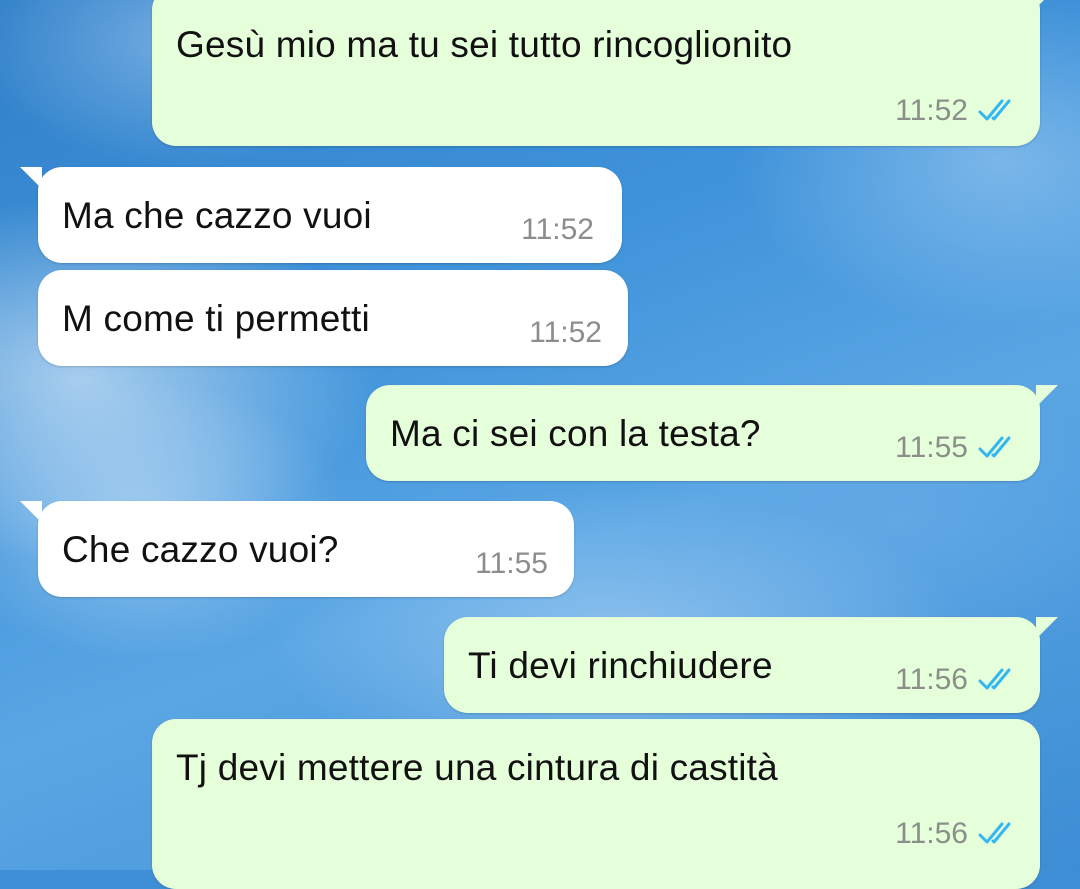  I want to click on message-text: M come ti permetti, so click(216, 318).